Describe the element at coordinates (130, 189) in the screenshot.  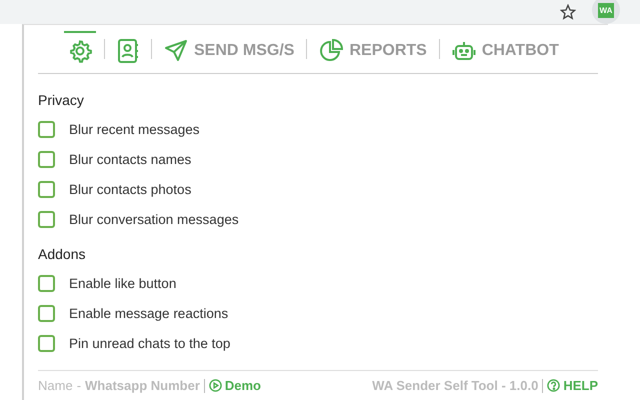
I see `checkbox-label: Blur contacts photos` at that location.